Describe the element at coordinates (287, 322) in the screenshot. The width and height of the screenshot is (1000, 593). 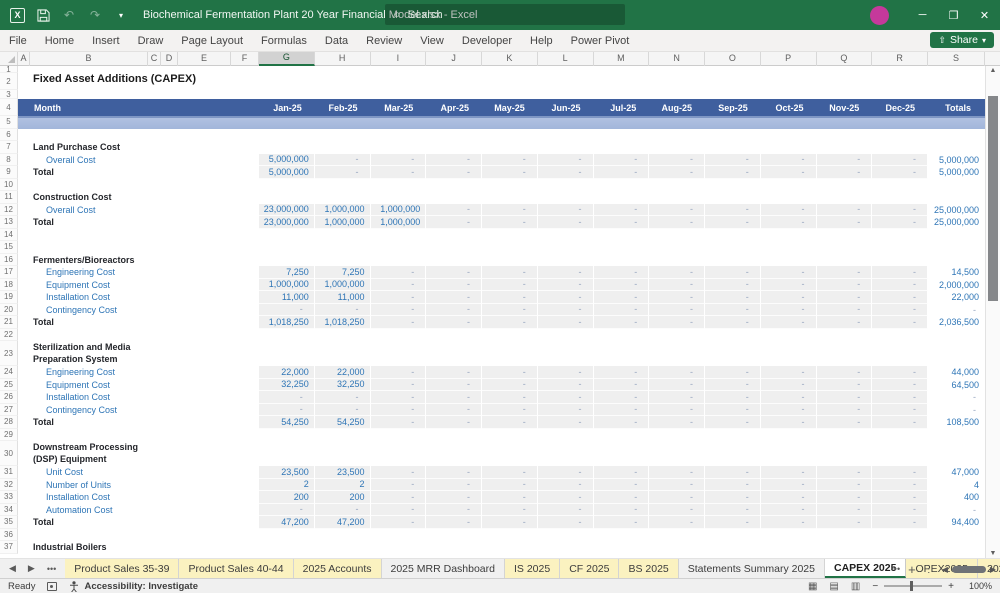
I see `value-cell: 1,018,250` at that location.